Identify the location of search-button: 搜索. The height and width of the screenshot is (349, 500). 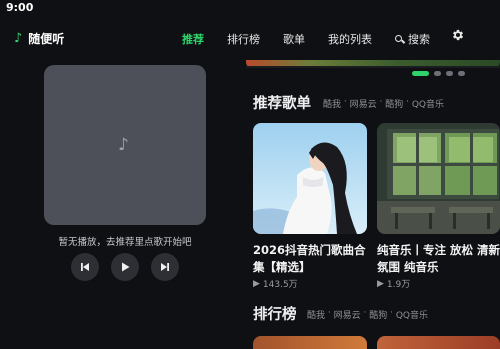
(412, 39).